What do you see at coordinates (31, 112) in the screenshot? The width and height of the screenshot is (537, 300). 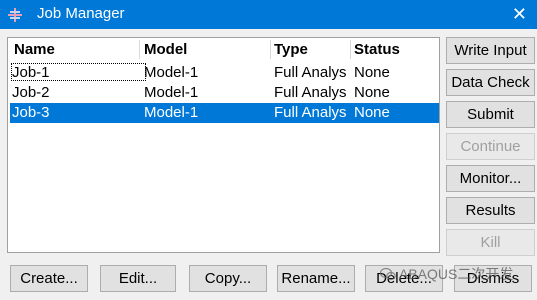 I see `job-name-cell: Job-3` at bounding box center [31, 112].